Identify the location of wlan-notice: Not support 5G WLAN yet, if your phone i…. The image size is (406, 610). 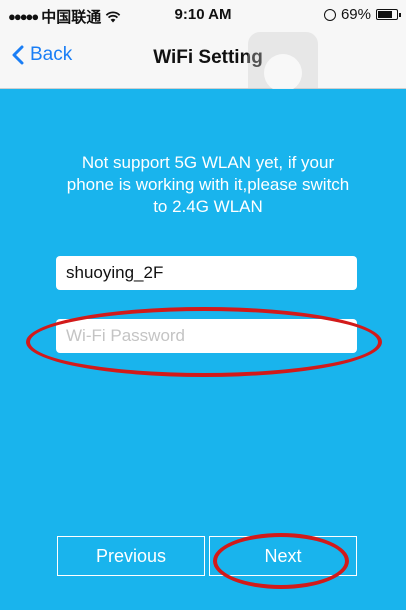
(208, 184).